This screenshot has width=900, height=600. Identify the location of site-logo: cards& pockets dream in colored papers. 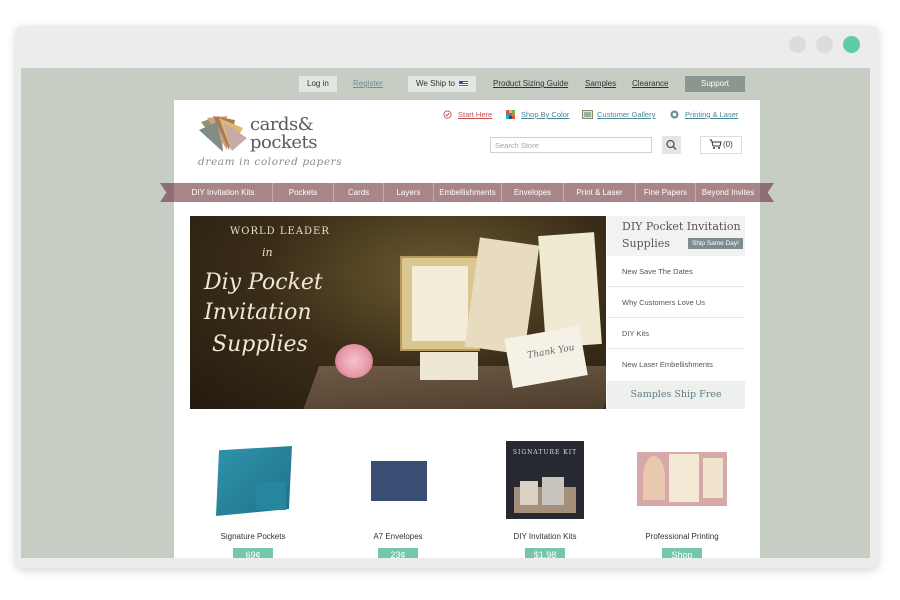
(269, 144).